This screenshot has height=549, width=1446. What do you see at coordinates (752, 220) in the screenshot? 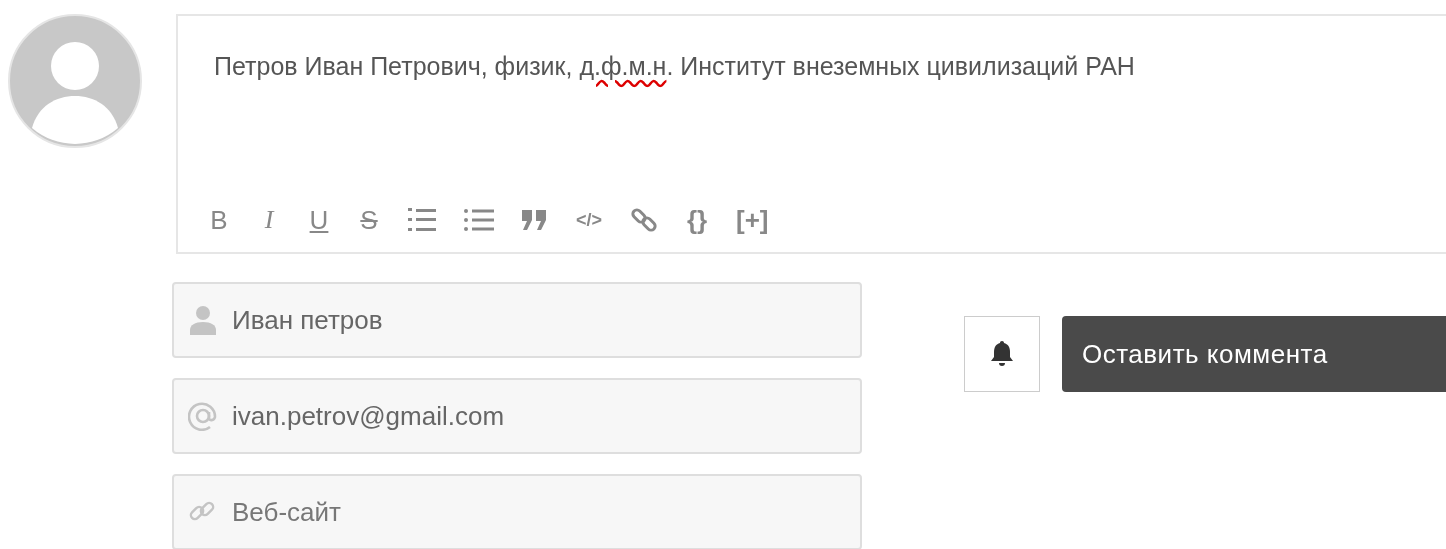
I see `format-button: [+]` at bounding box center [752, 220].